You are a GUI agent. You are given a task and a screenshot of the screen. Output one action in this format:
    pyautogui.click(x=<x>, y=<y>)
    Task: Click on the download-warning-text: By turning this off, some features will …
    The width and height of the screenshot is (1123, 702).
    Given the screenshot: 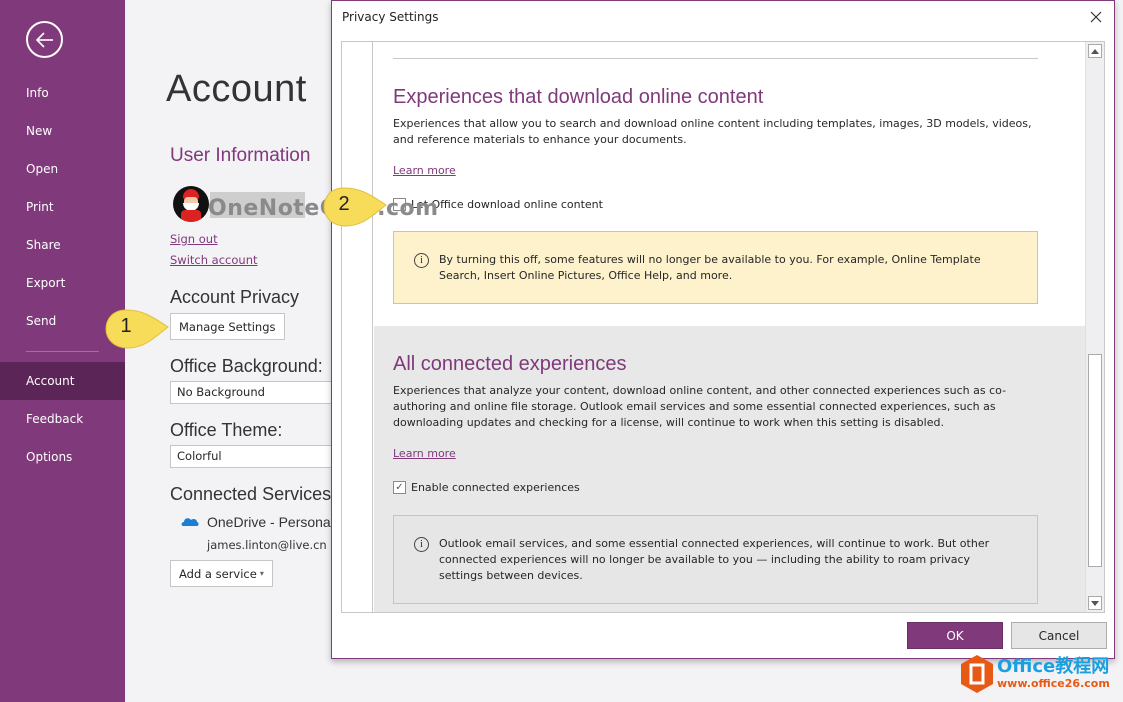 What is the action you would take?
    pyautogui.click(x=710, y=267)
    